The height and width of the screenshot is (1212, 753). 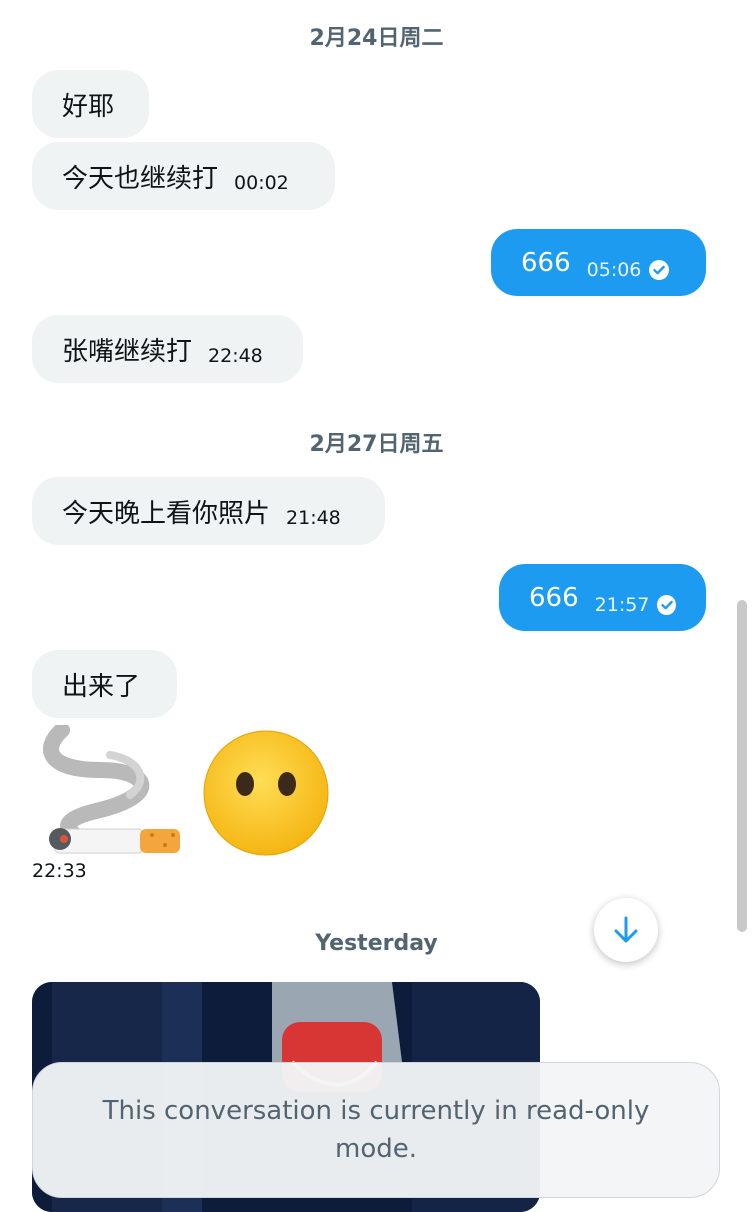 I want to click on cigarette-icon, so click(x=112, y=791).